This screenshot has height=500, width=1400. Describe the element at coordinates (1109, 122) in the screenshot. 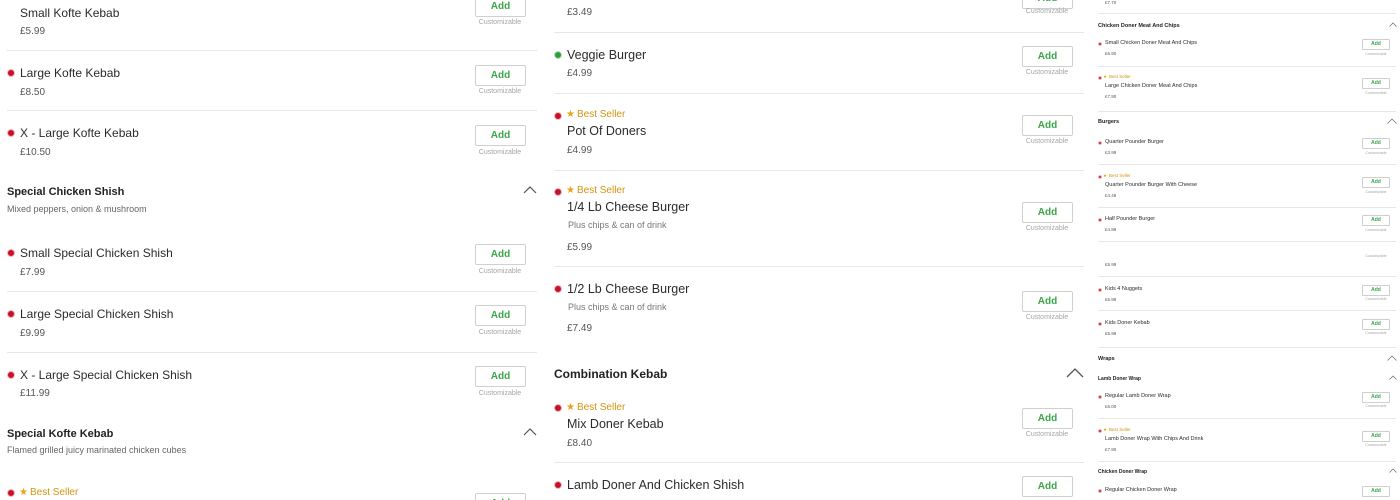

I see `section-title: Burgers` at that location.